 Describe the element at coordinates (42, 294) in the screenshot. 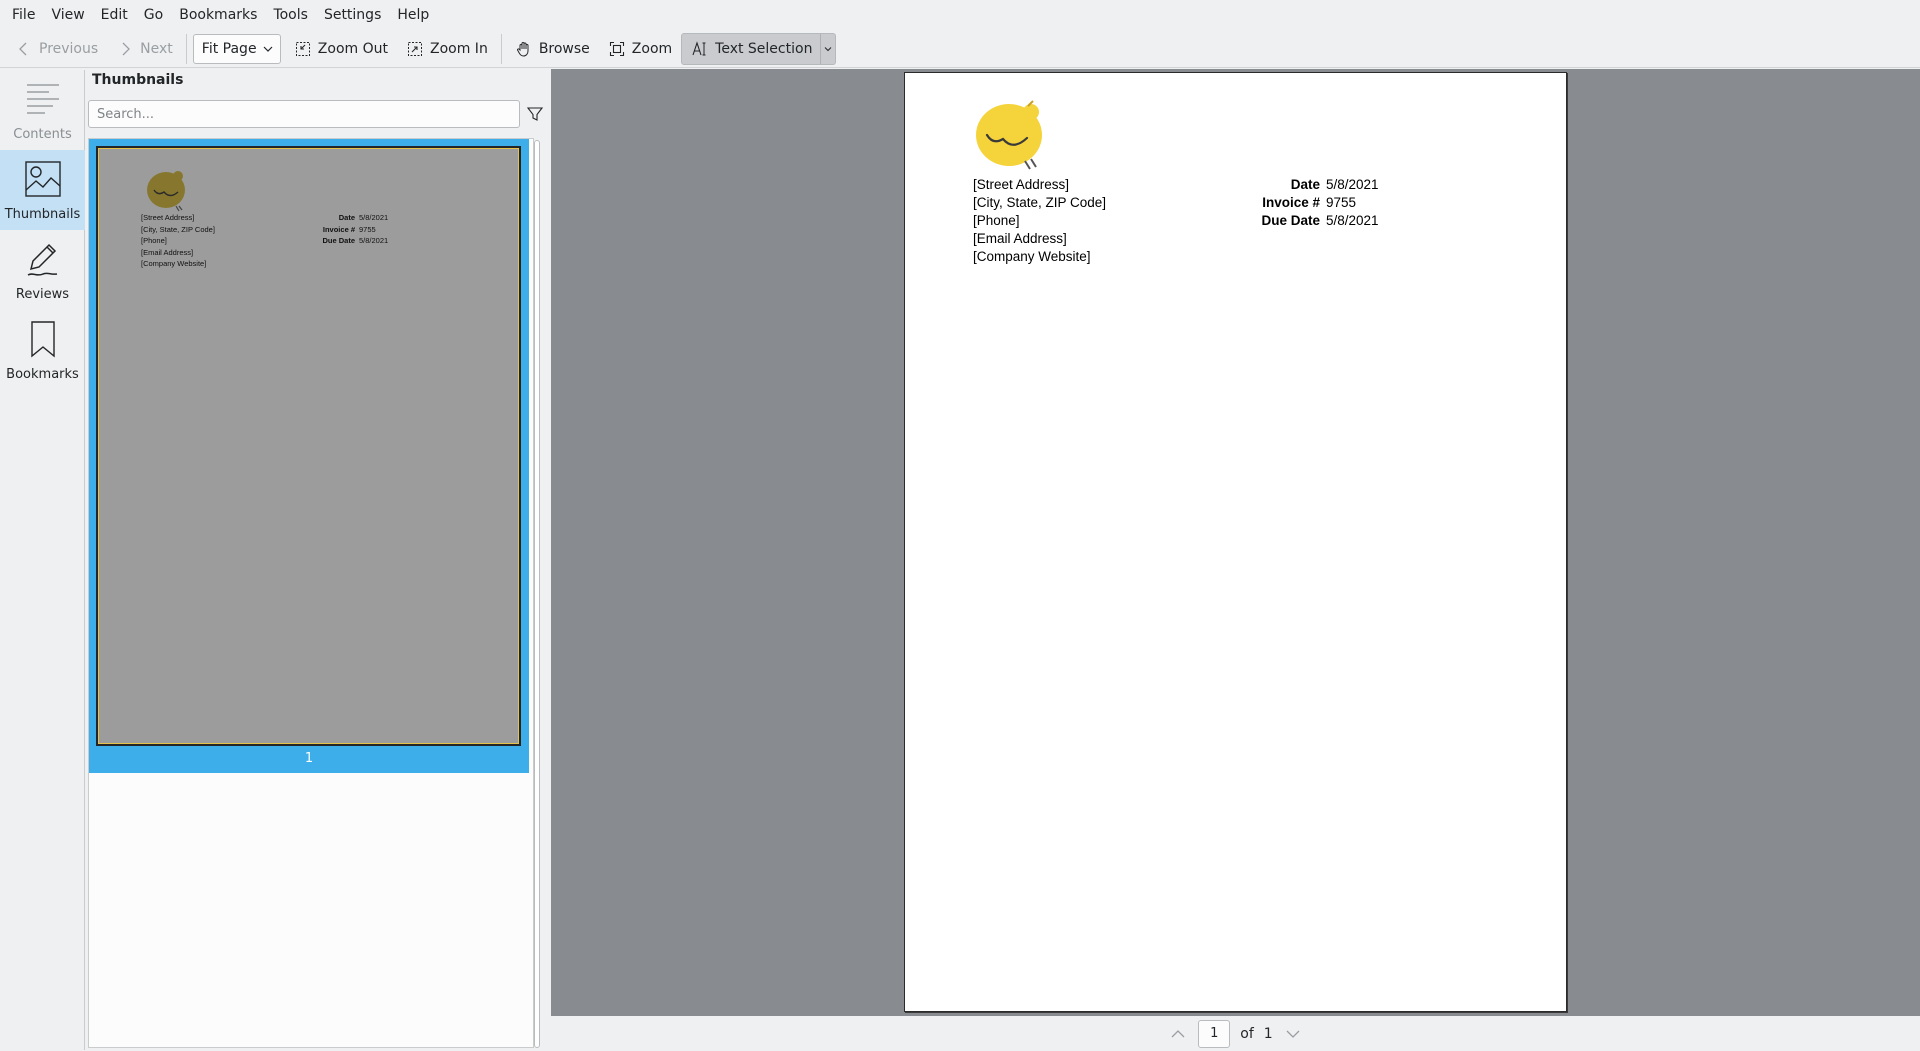

I see `sidebar-tab-label: Reviews` at that location.